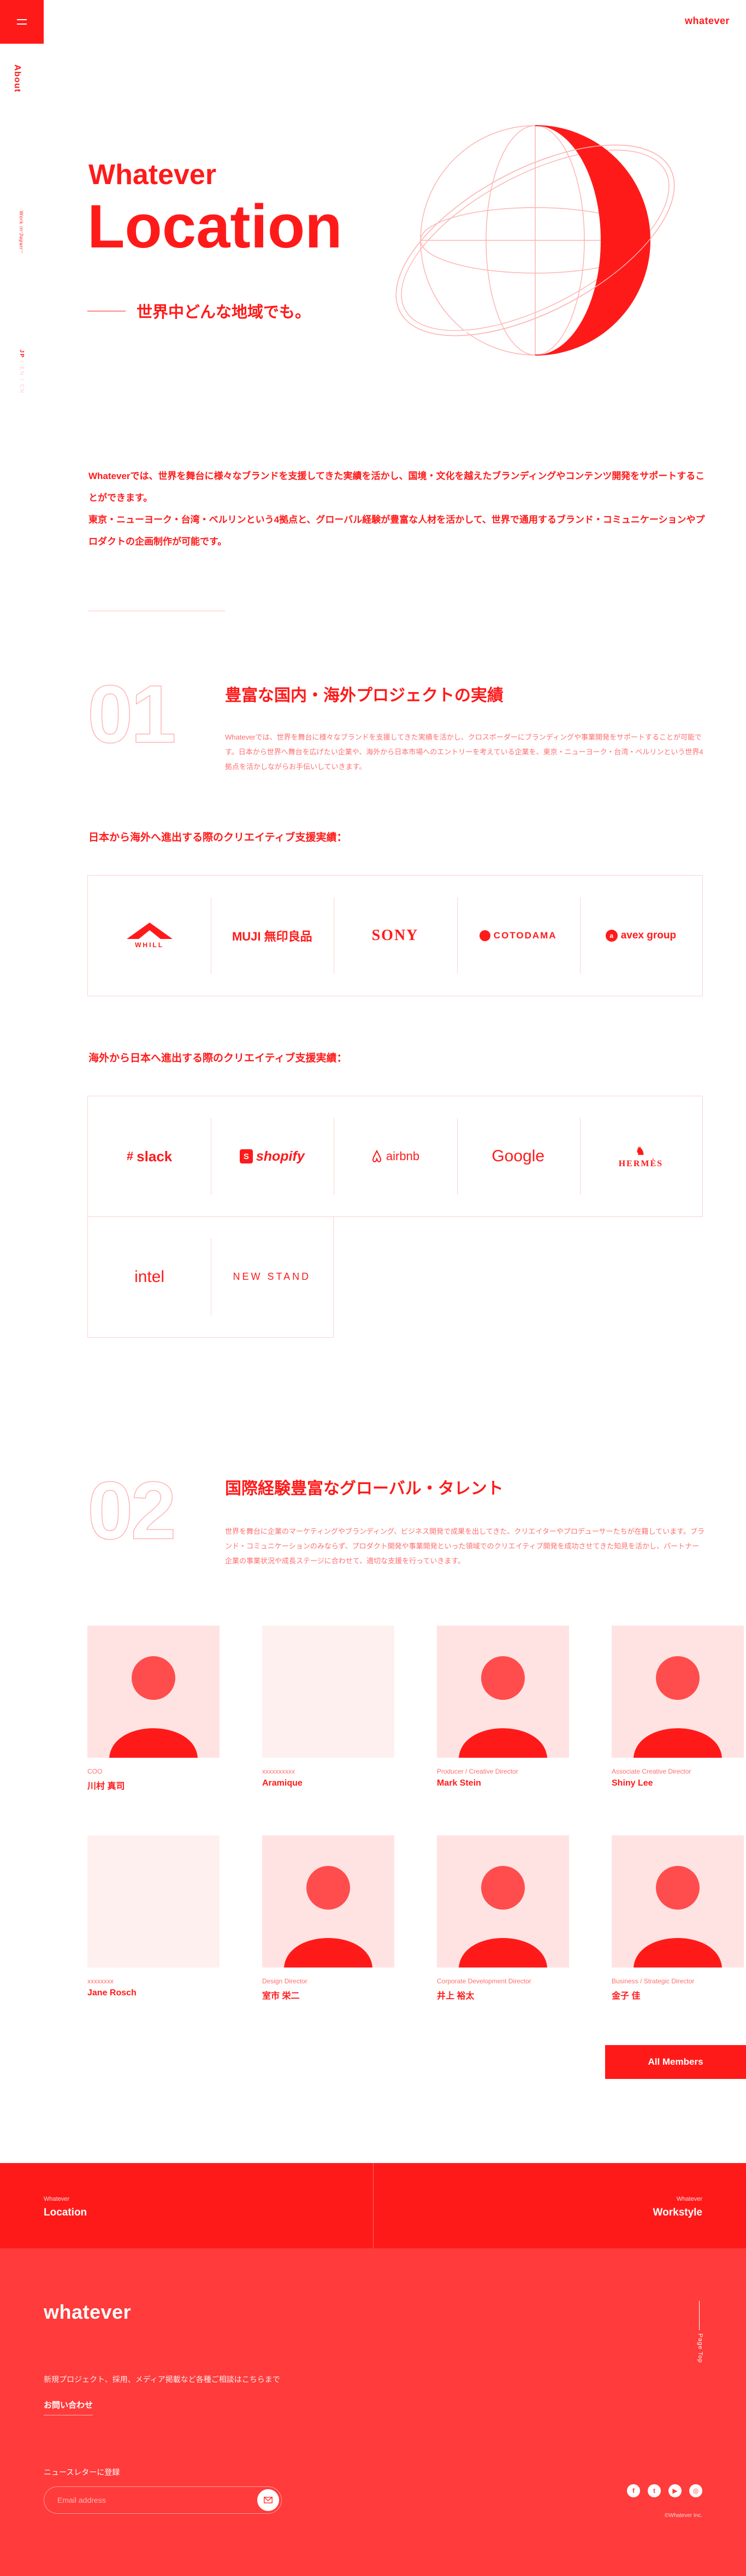  What do you see at coordinates (377, 1156) in the screenshot?
I see `airbnb-belo-icon` at bounding box center [377, 1156].